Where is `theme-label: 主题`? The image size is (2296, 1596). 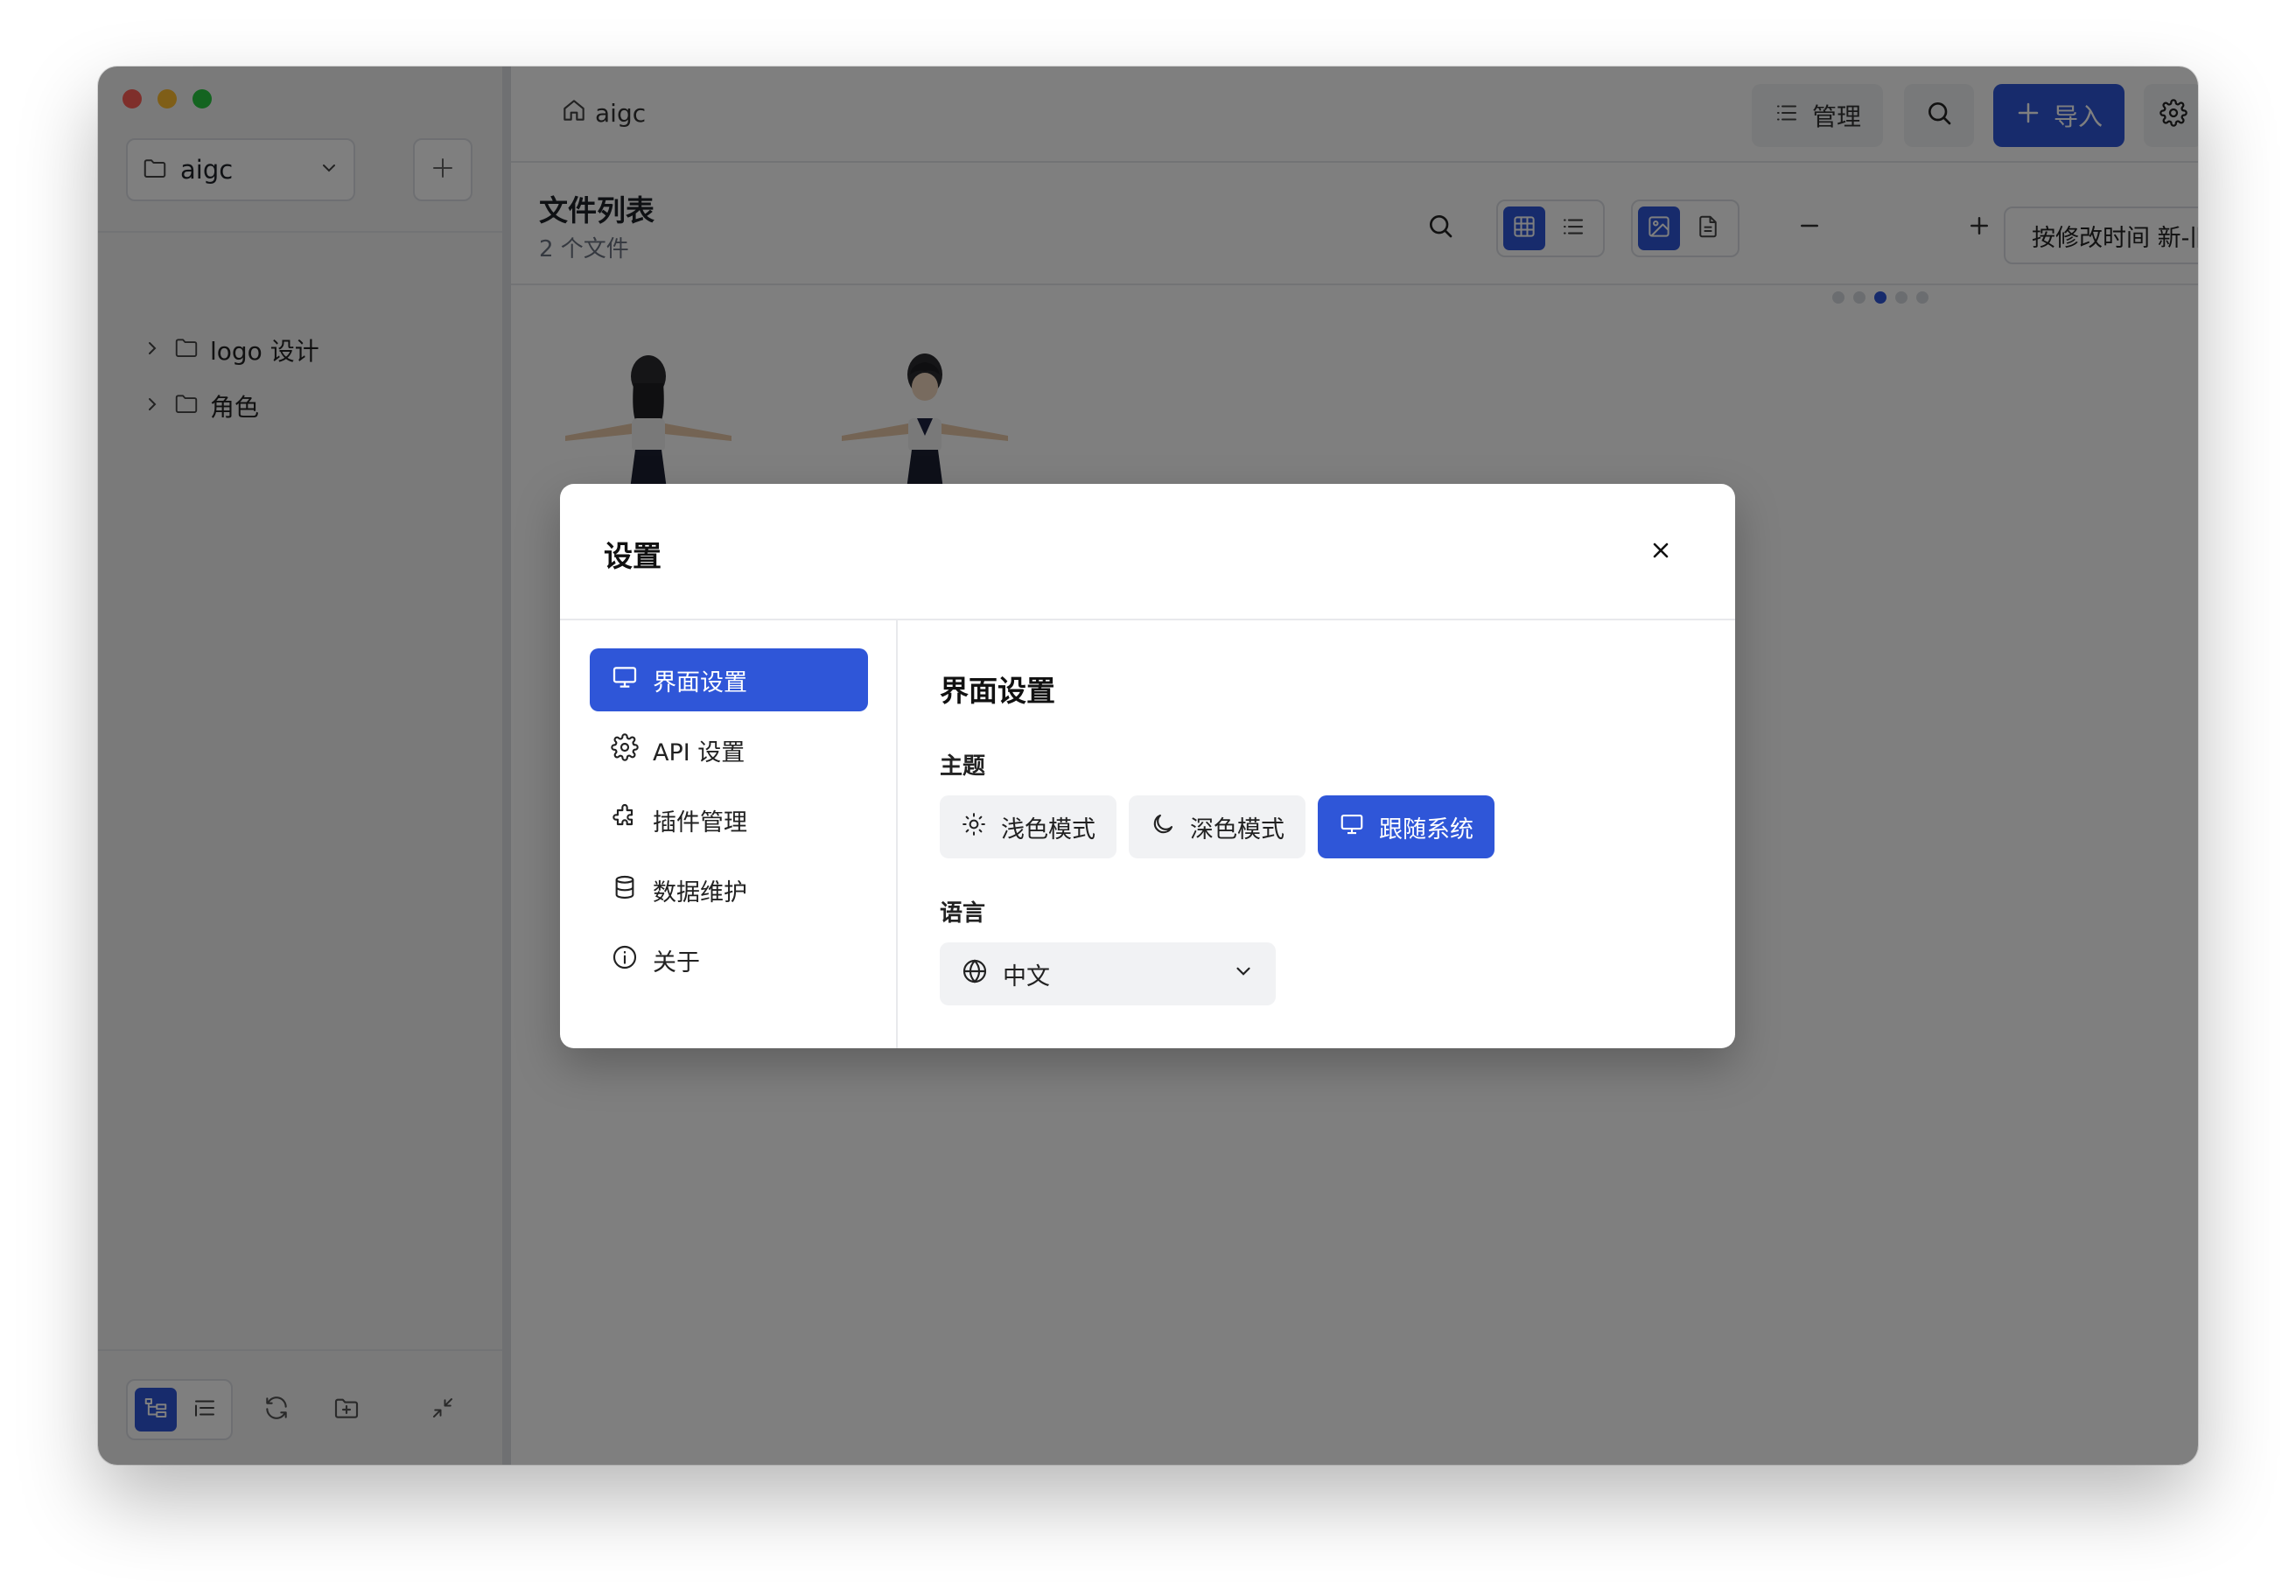
theme-label: 主题 is located at coordinates (963, 766).